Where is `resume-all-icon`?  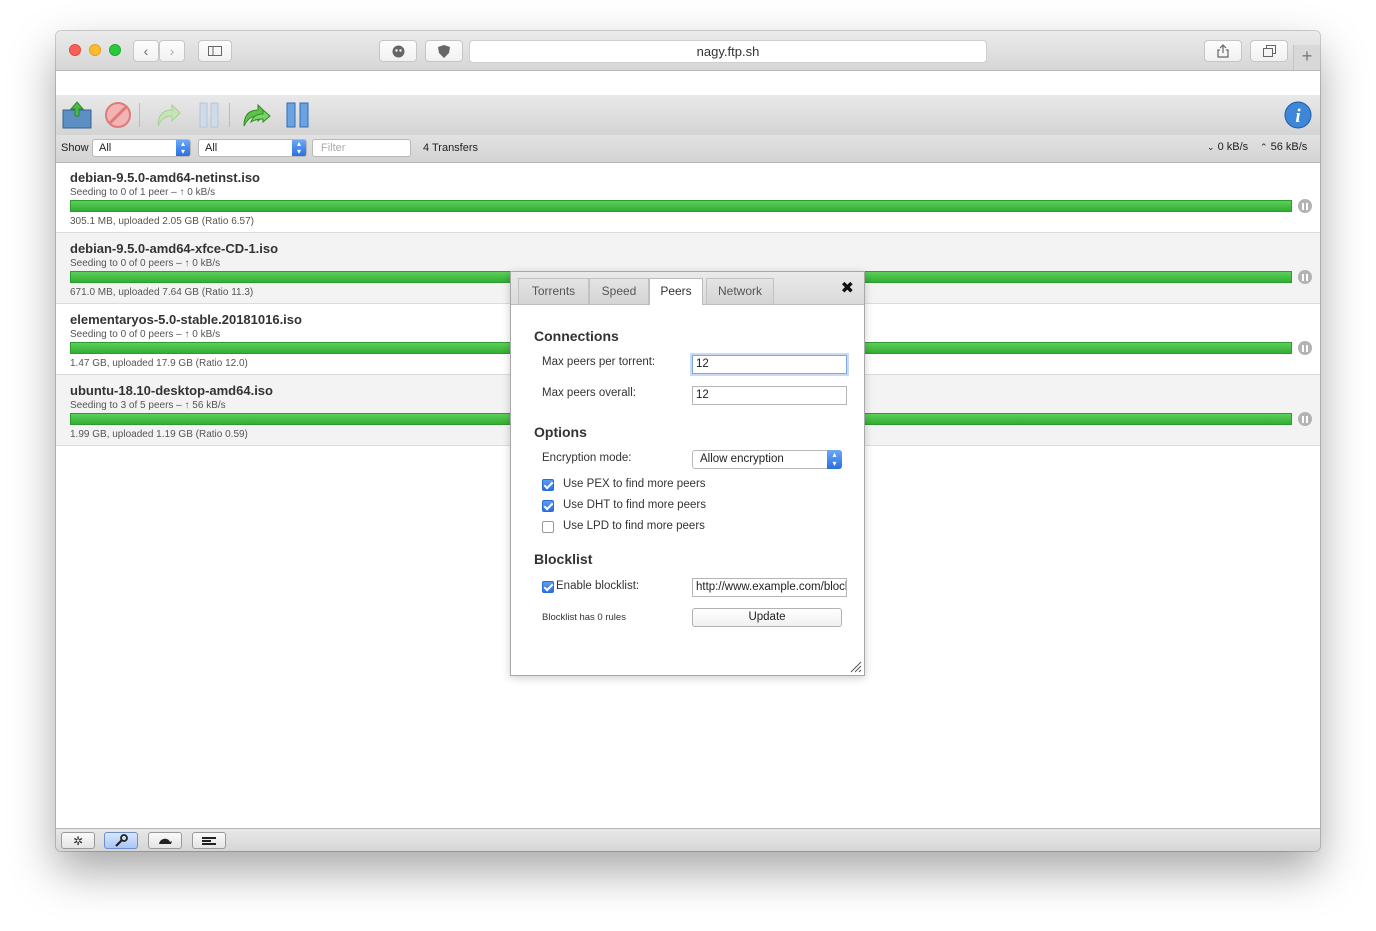 resume-all-icon is located at coordinates (257, 115).